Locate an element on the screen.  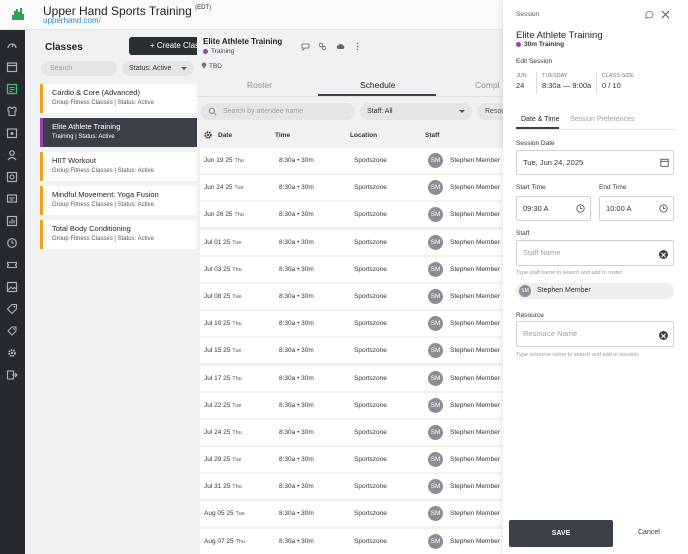
staff-filter-select: Staff: All is located at coordinates (416, 111).